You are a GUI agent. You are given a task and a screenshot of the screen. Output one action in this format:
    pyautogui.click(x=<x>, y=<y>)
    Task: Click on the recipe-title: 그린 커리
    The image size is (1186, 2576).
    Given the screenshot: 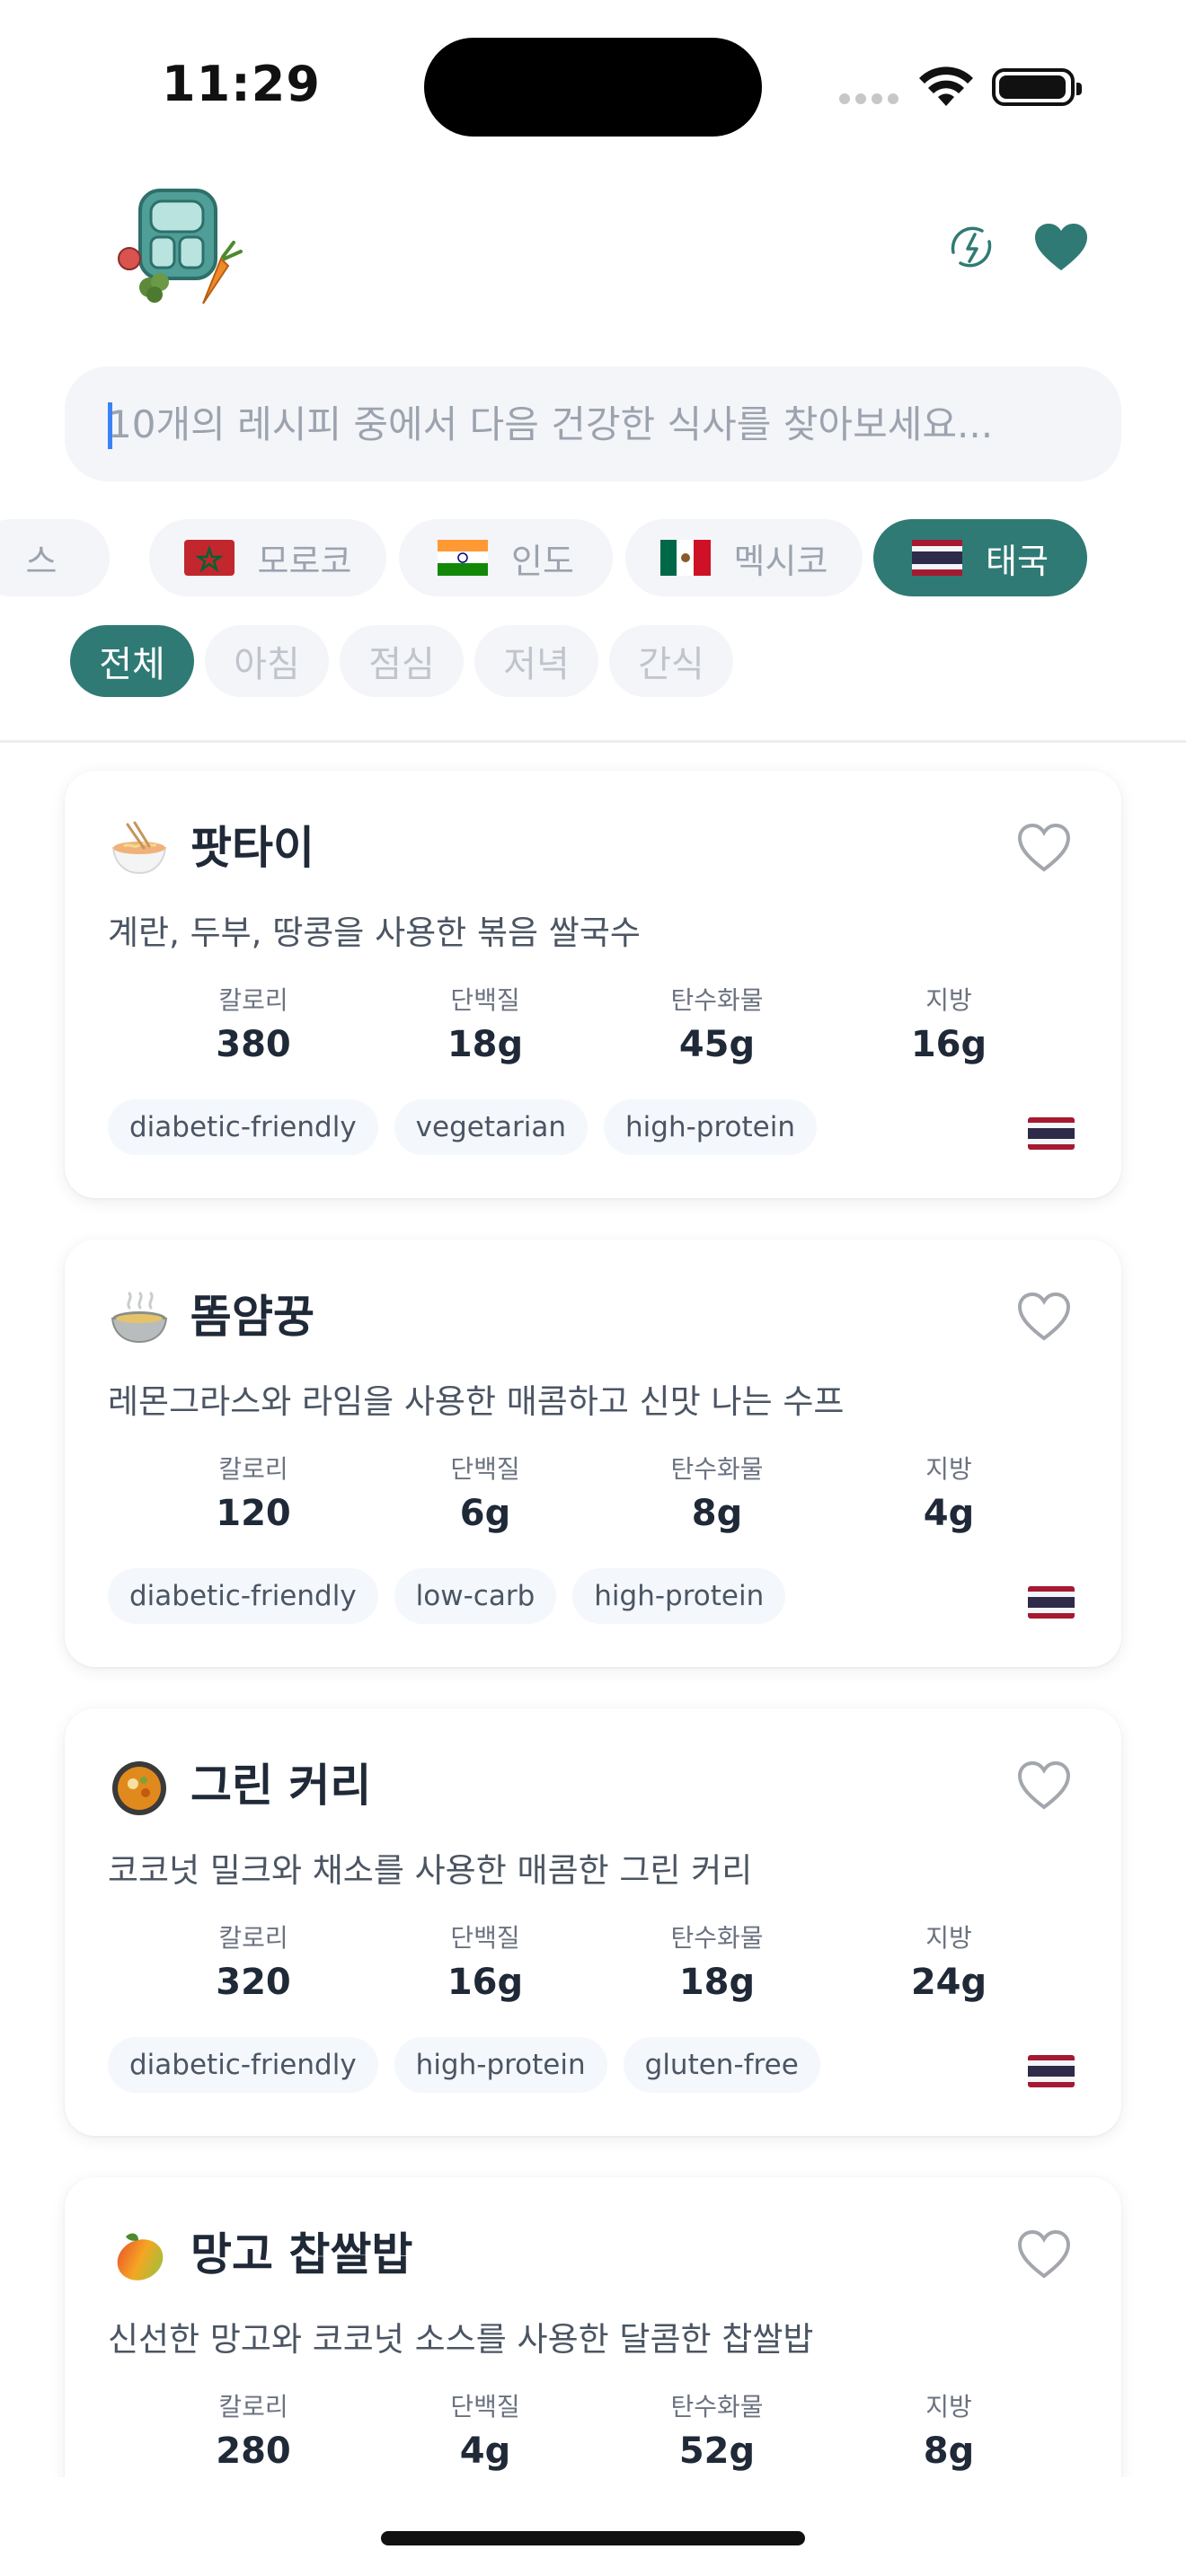 What is the action you would take?
    pyautogui.click(x=281, y=1786)
    